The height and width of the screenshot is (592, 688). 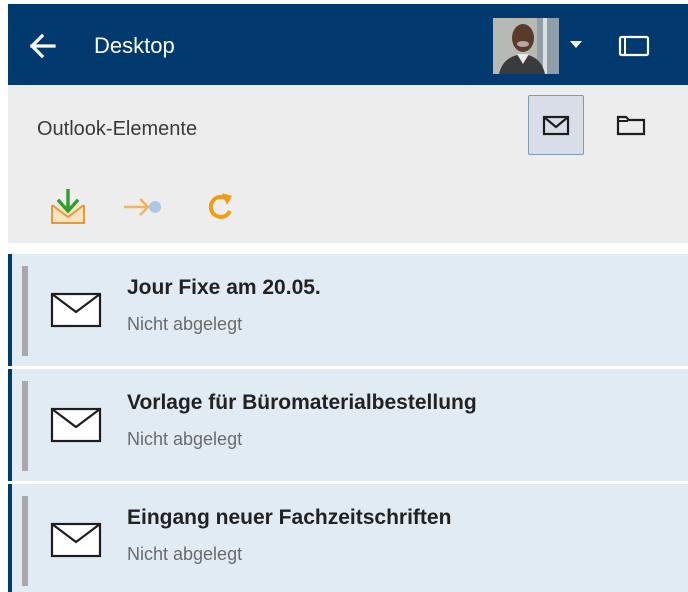 I want to click on avatar-portrait, so click(x=526, y=46).